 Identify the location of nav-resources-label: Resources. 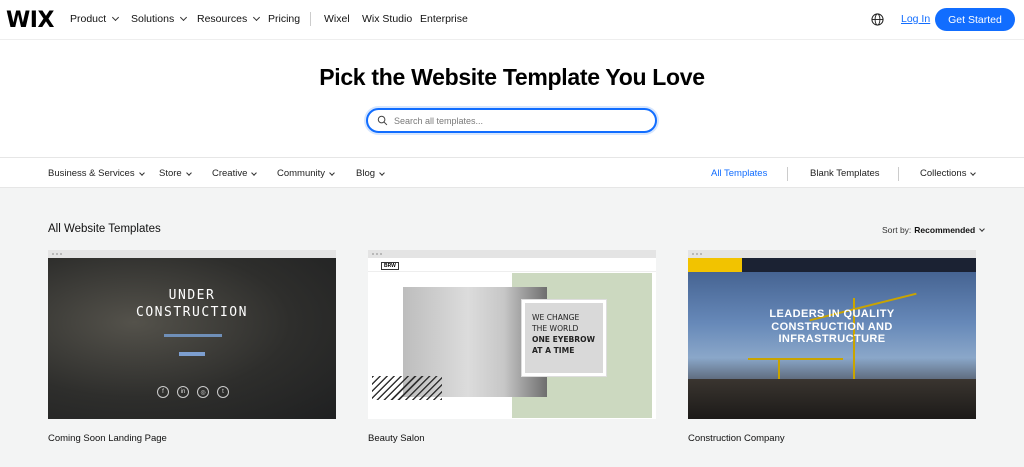
(222, 19).